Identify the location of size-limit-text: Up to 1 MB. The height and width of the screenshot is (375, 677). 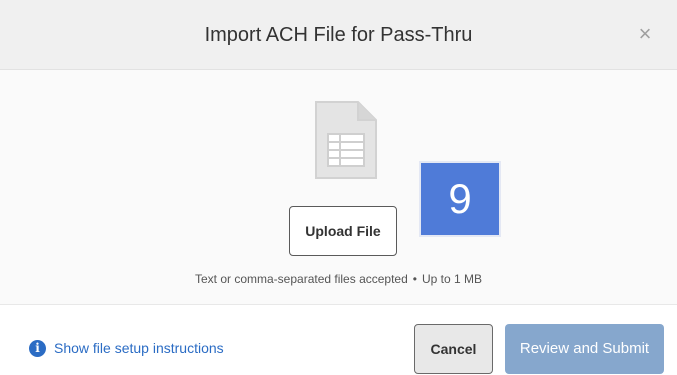
(451, 279).